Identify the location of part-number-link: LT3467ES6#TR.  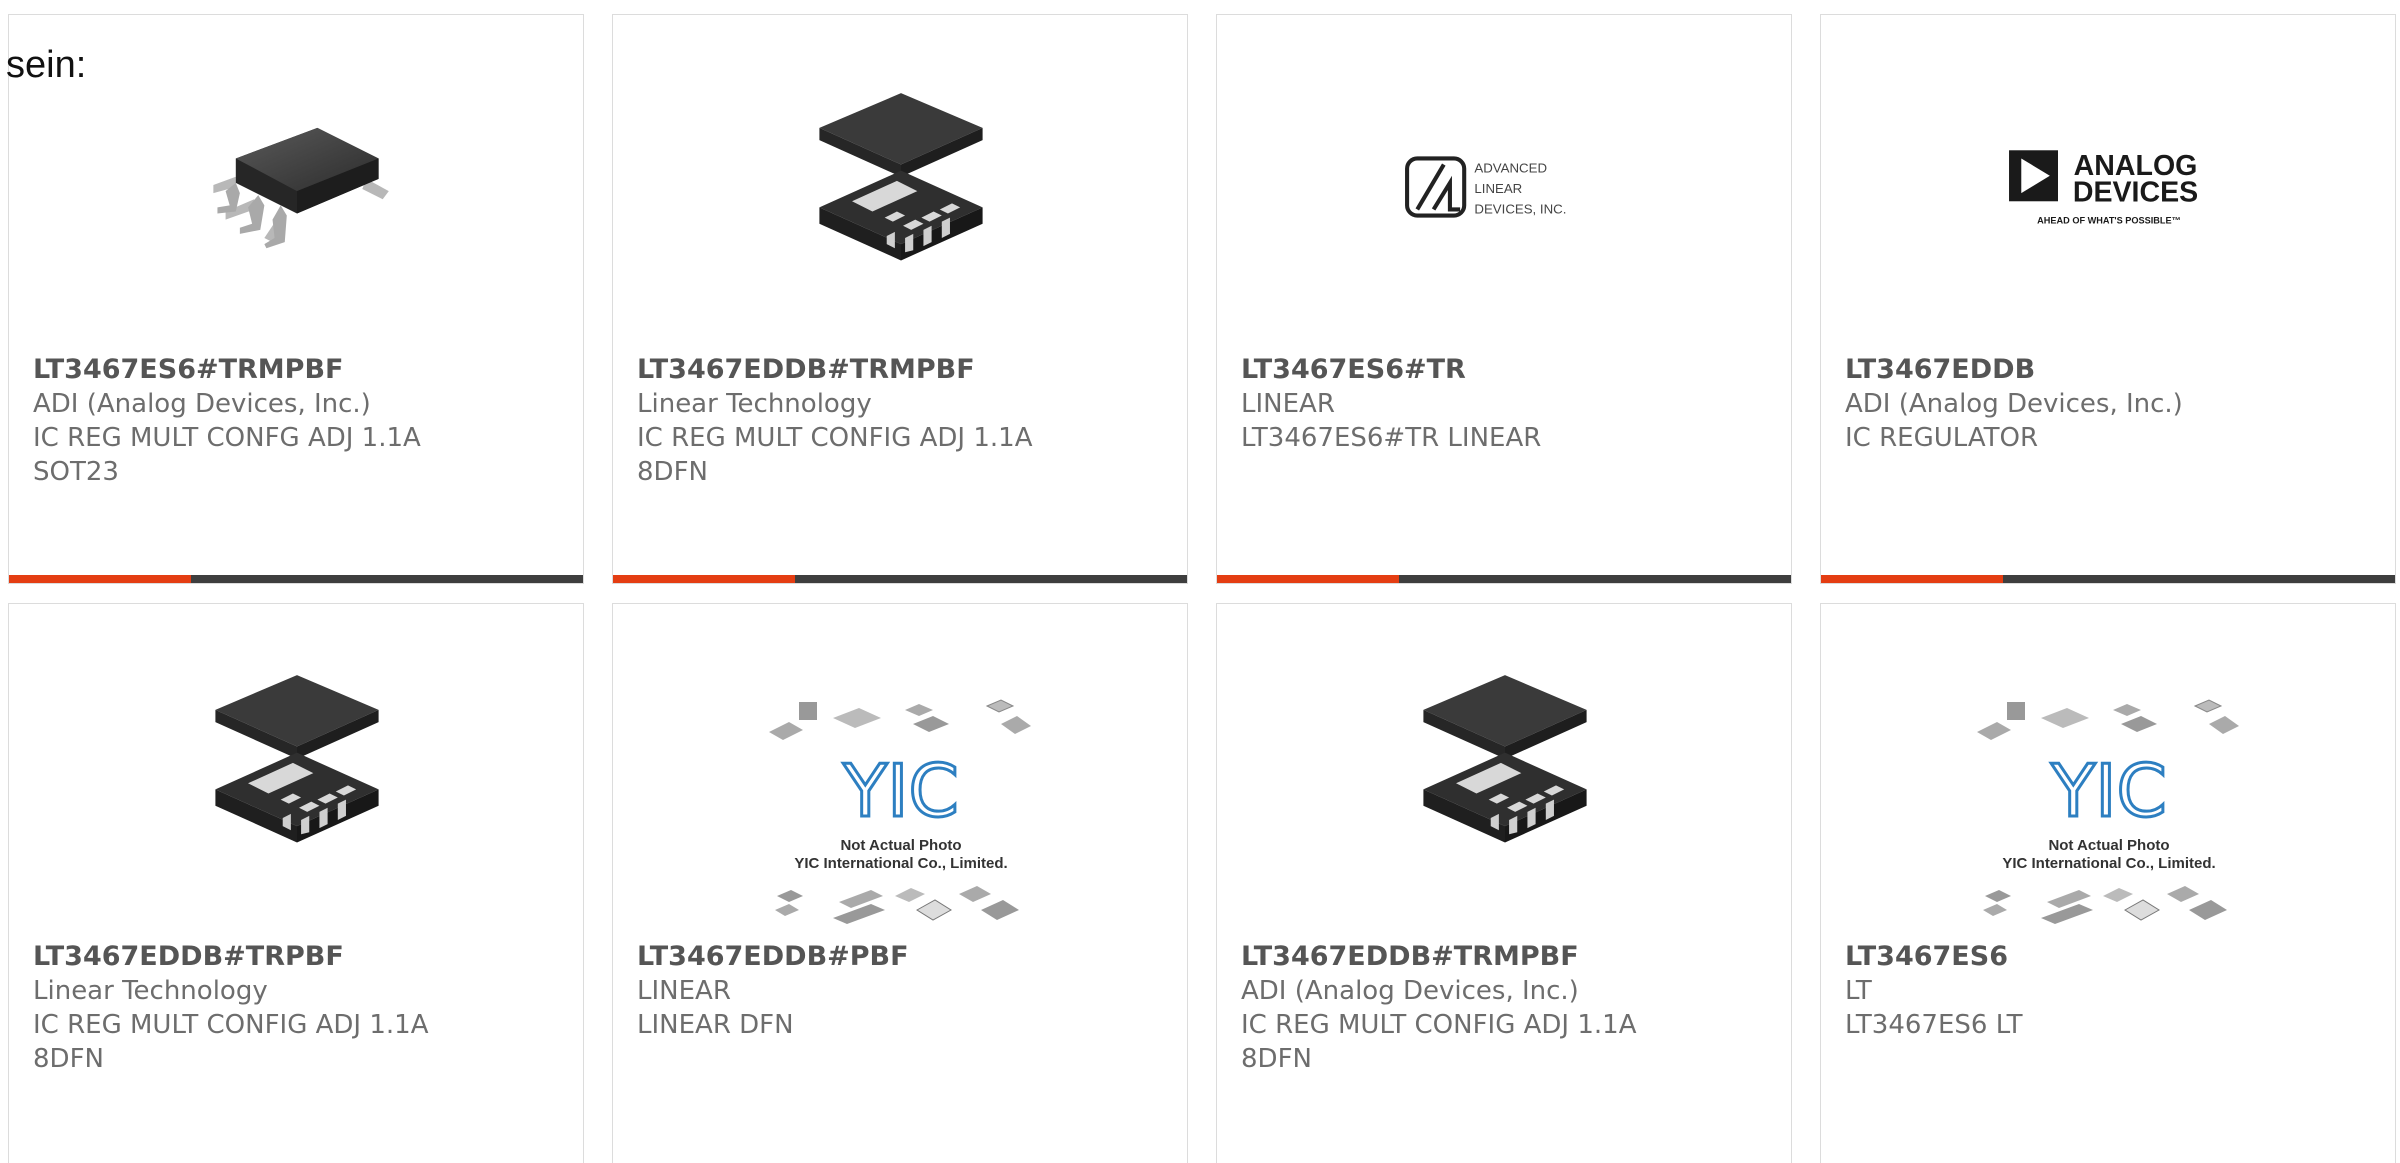
(1511, 370).